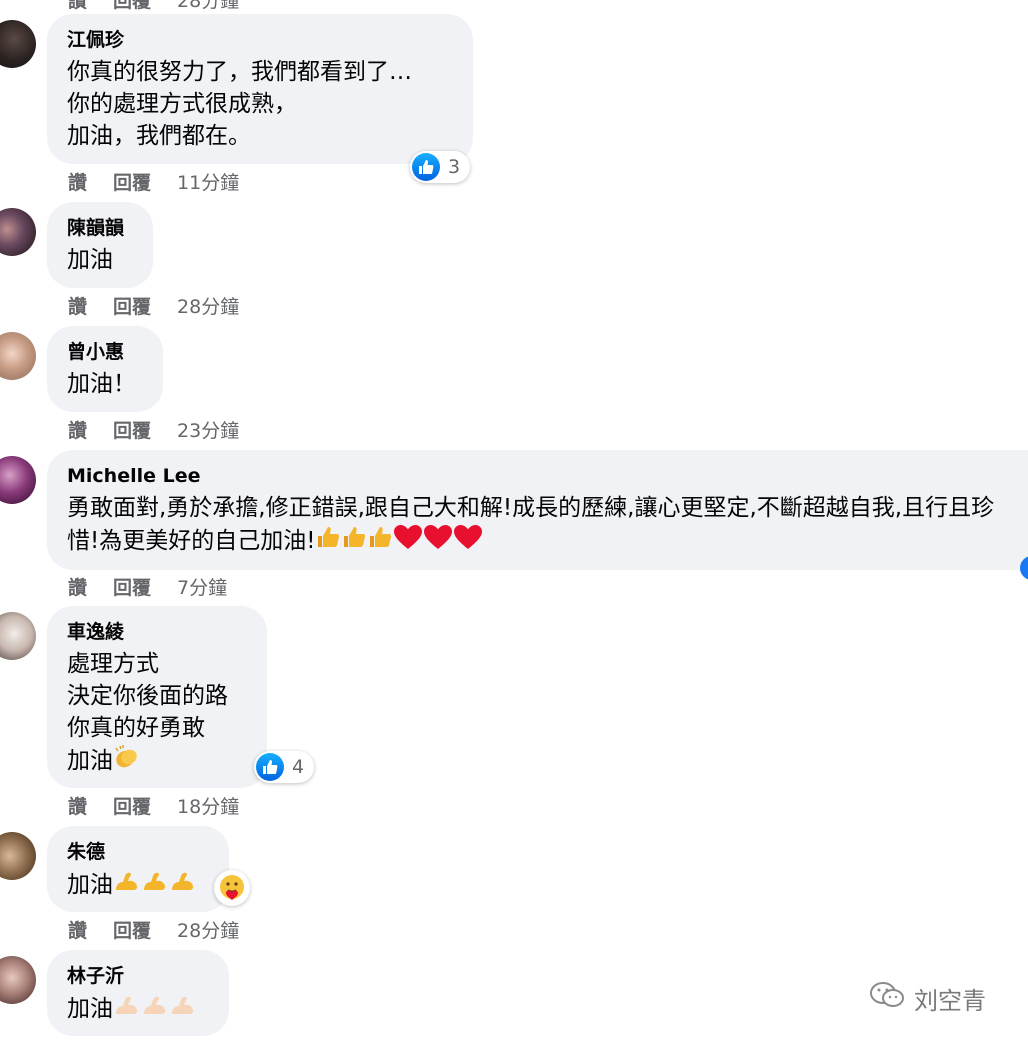 The height and width of the screenshot is (1042, 1028). Describe the element at coordinates (208, 807) in the screenshot. I see `timestamp: 18分鐘` at that location.